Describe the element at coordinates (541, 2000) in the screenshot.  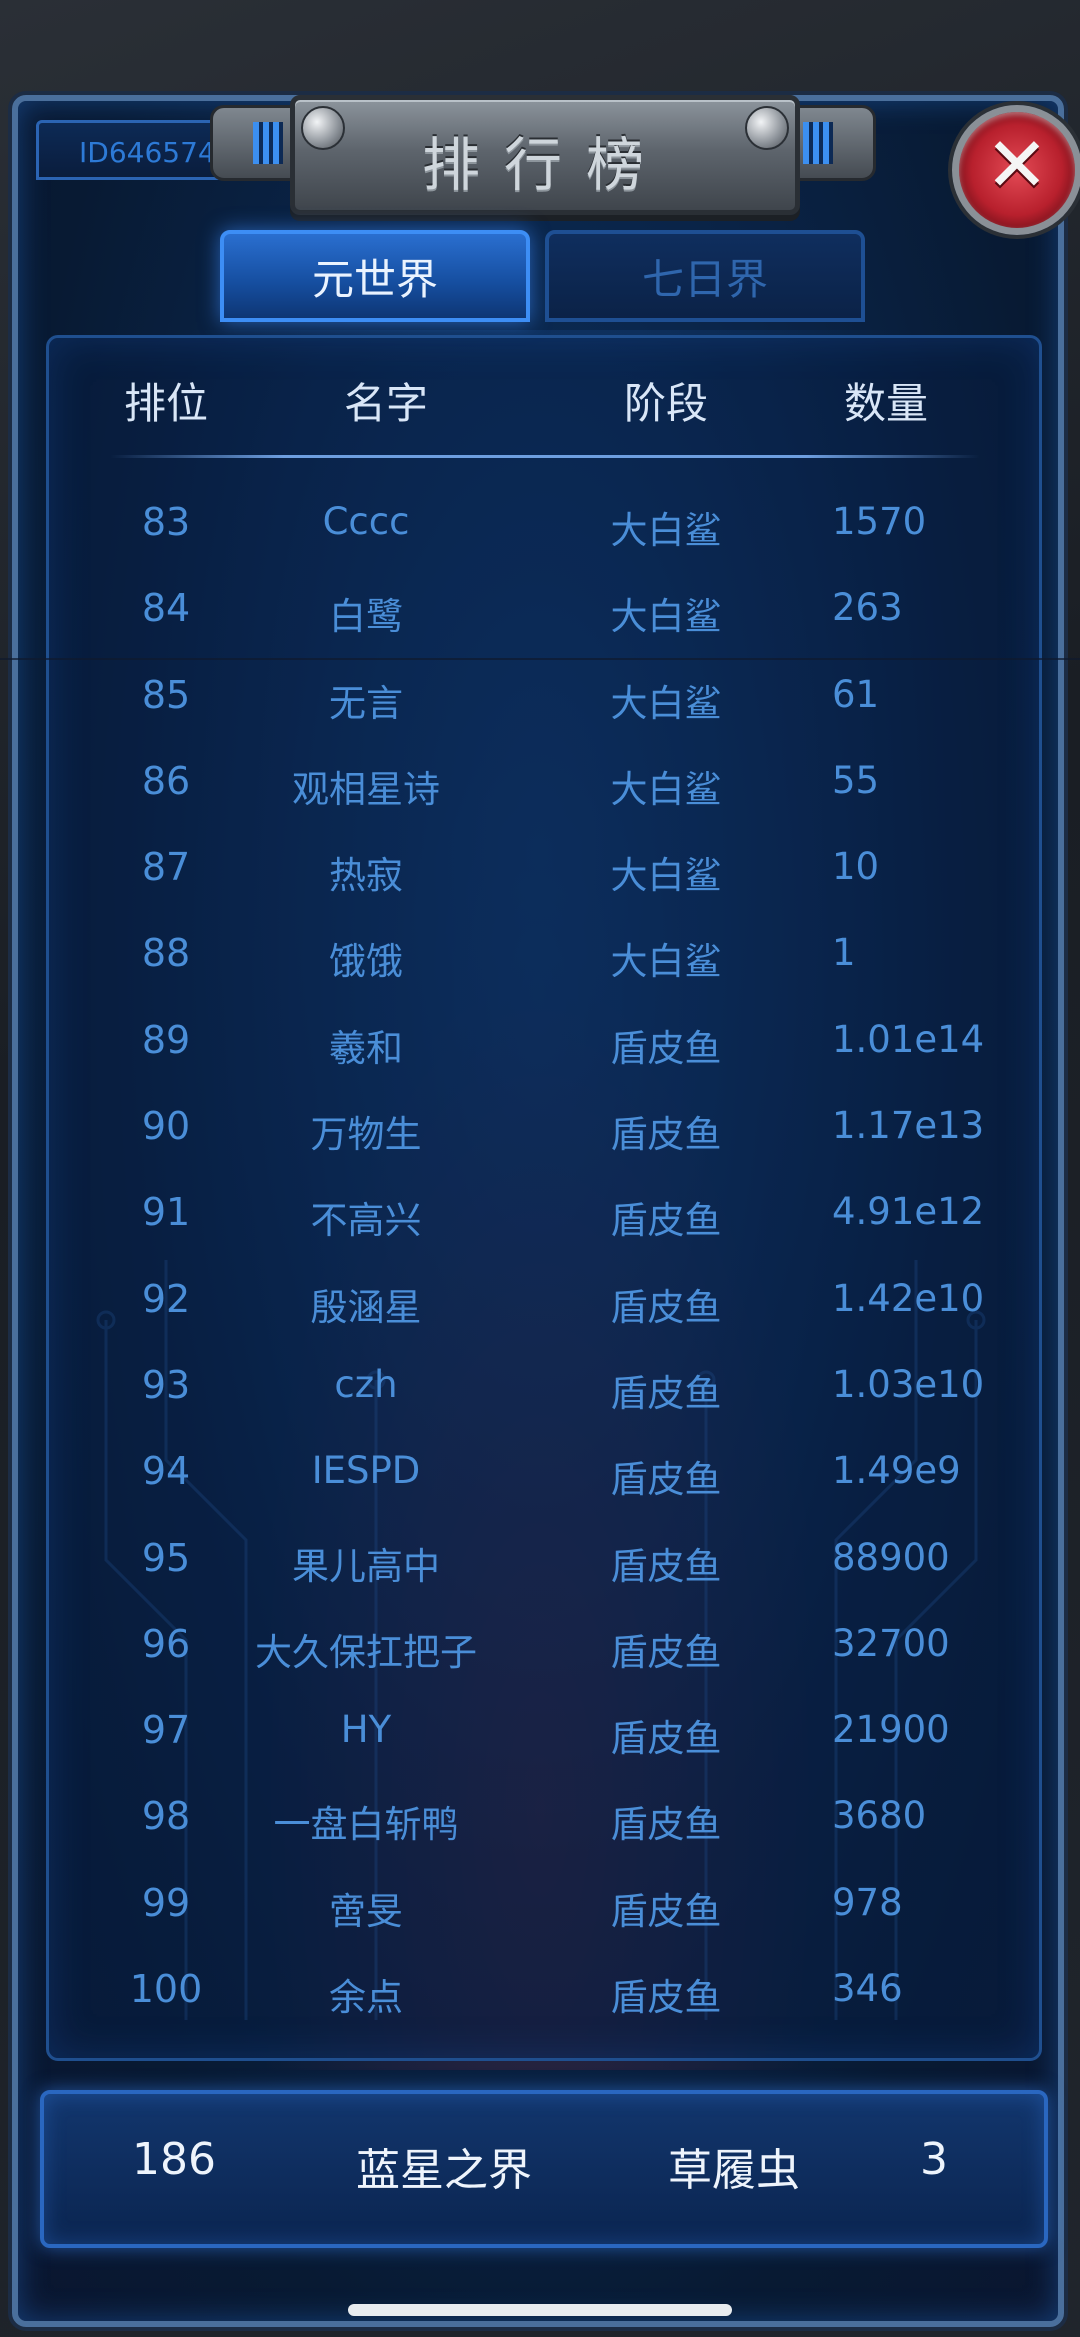
I see `table-row: 100 余点 盾皮鱼 346` at that location.